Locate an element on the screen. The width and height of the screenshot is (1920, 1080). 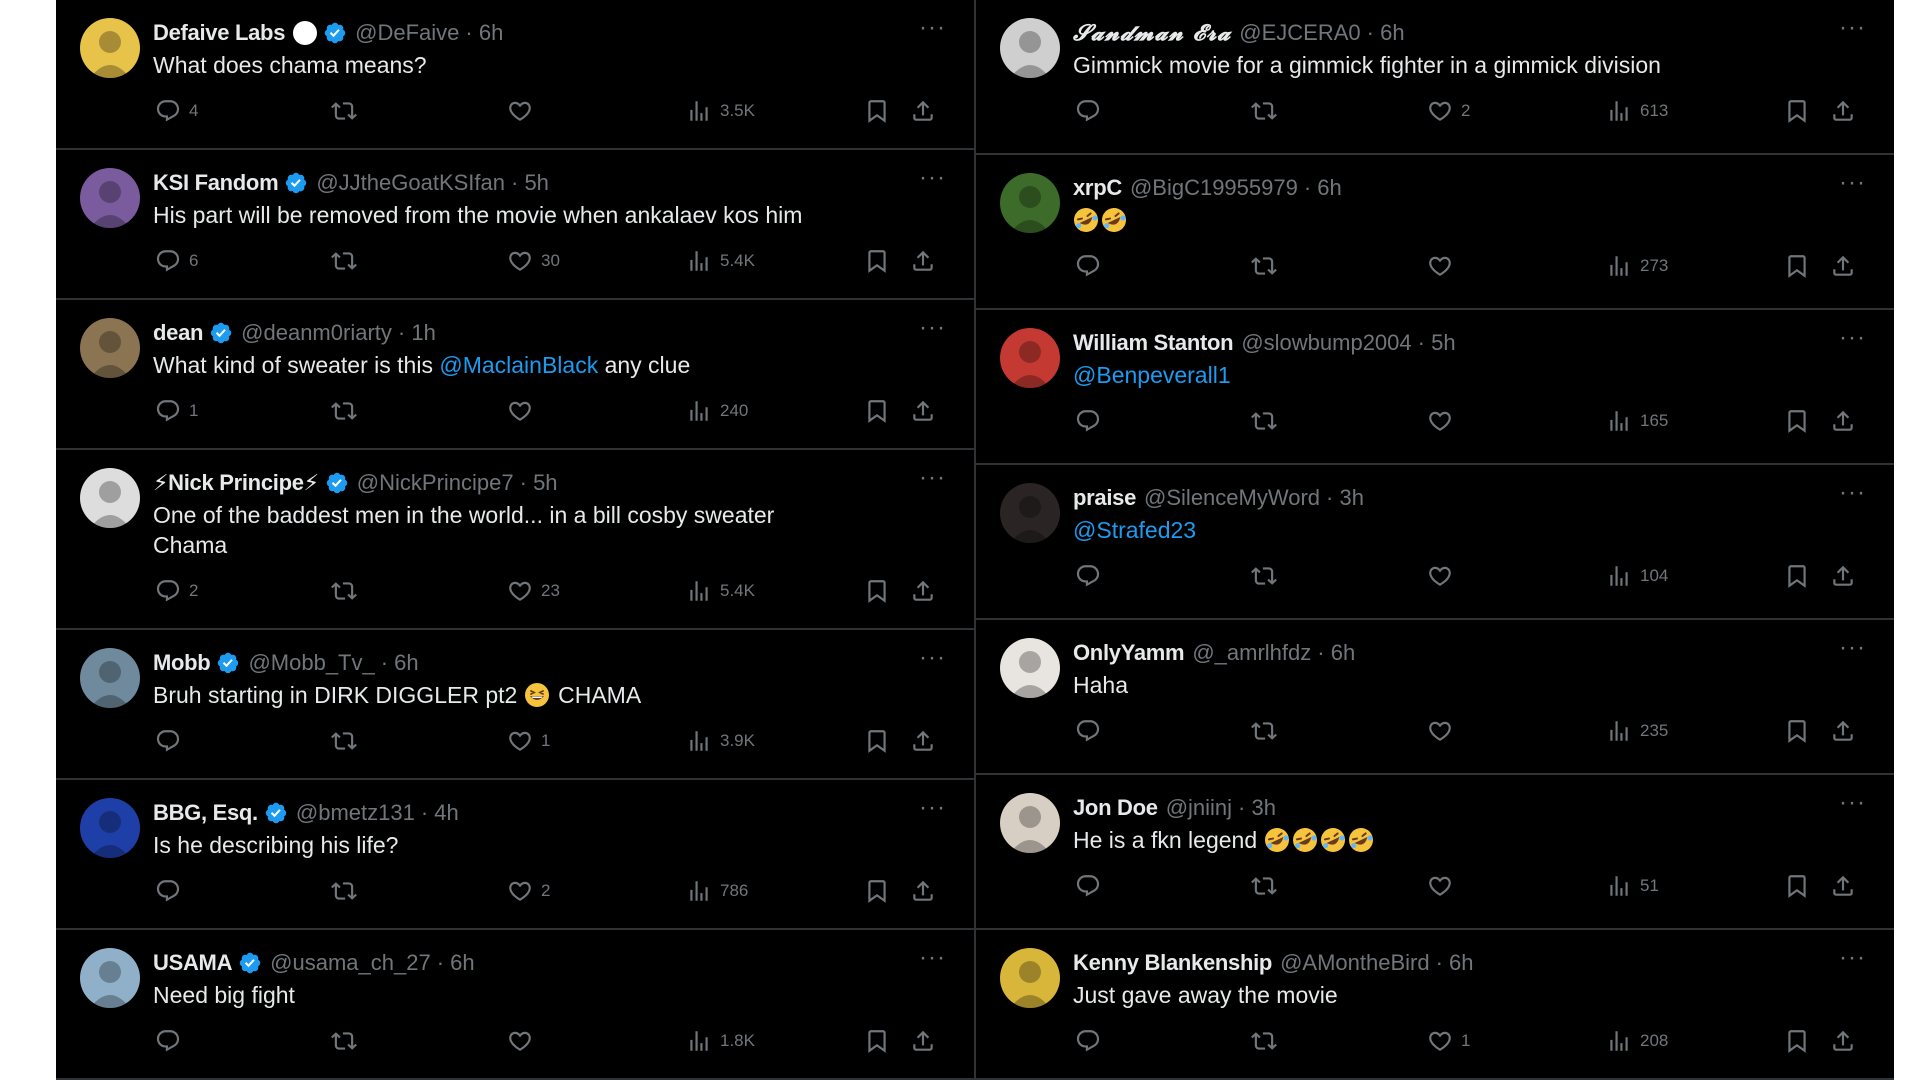
display-name: dean is located at coordinates (178, 333).